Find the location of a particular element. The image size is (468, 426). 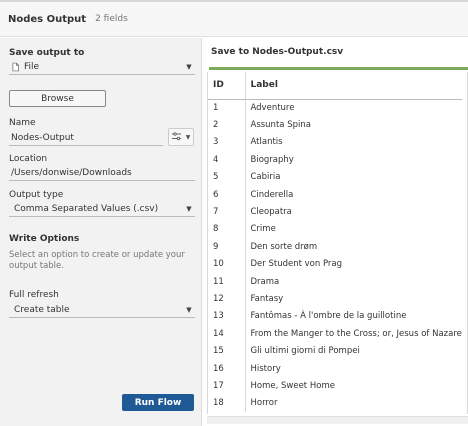

cell-id: 7 is located at coordinates (227, 212).